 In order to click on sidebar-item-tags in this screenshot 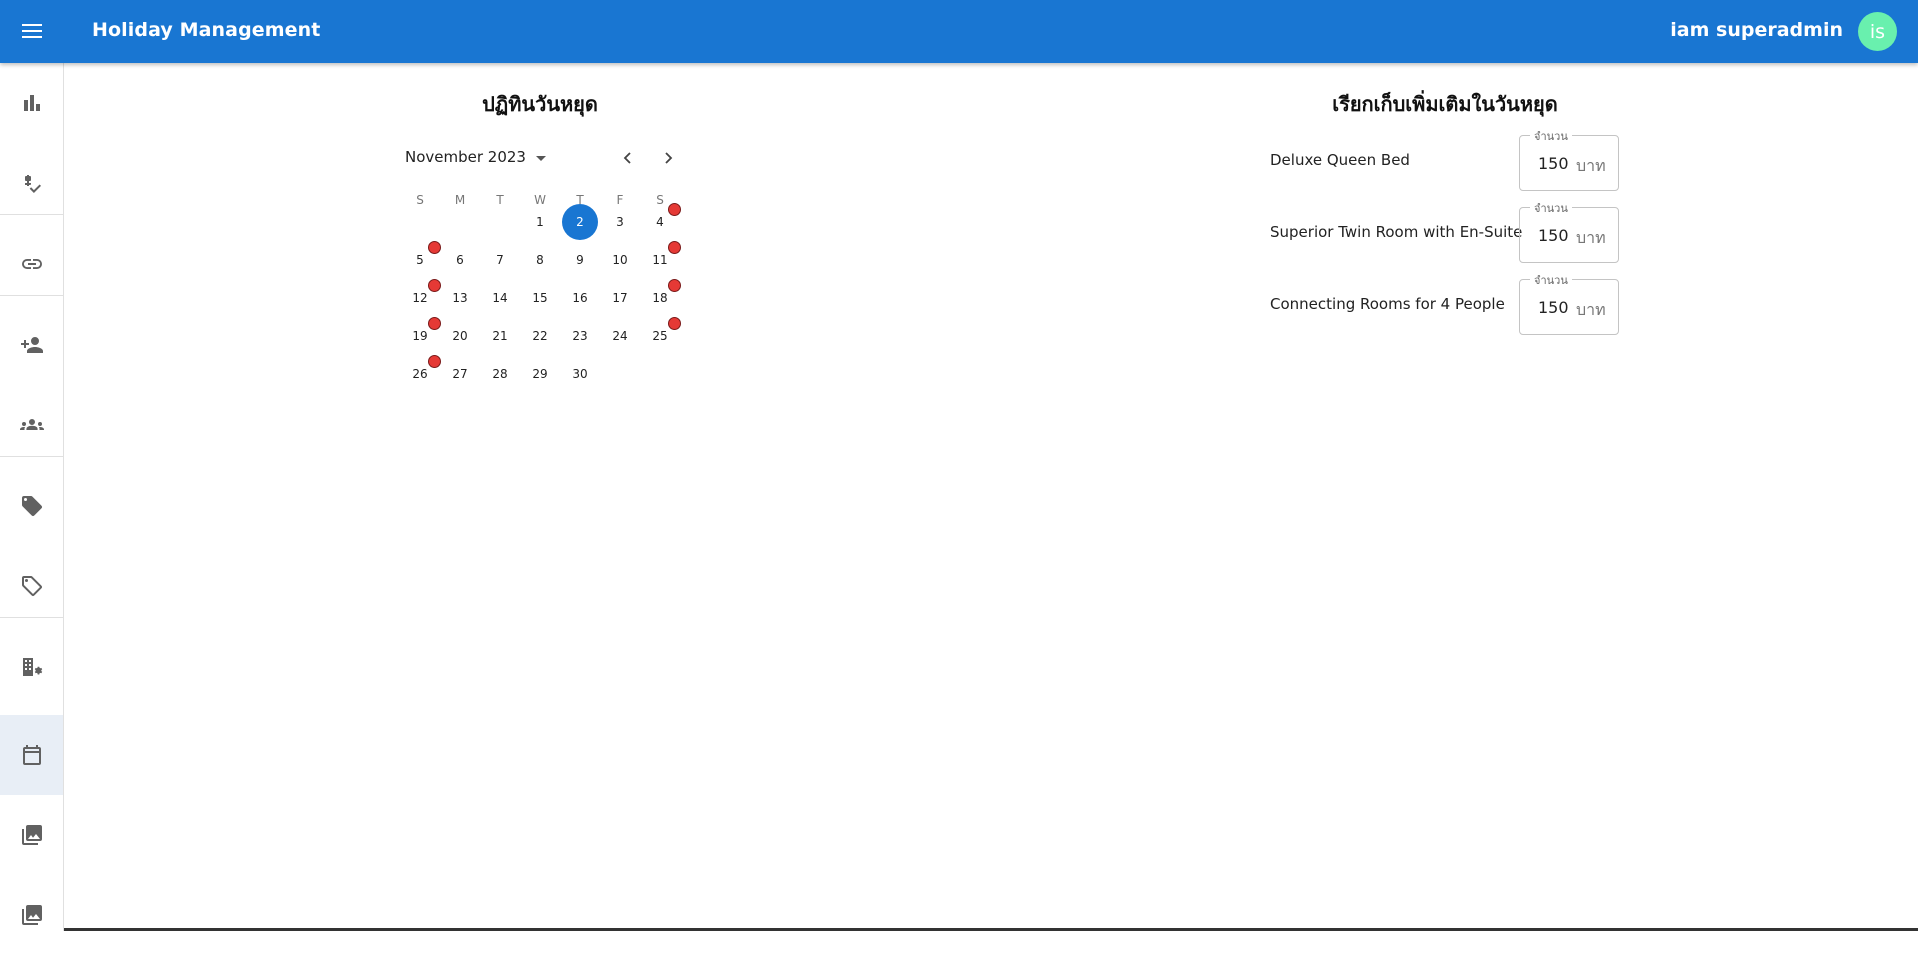, I will do `click(31, 506)`.